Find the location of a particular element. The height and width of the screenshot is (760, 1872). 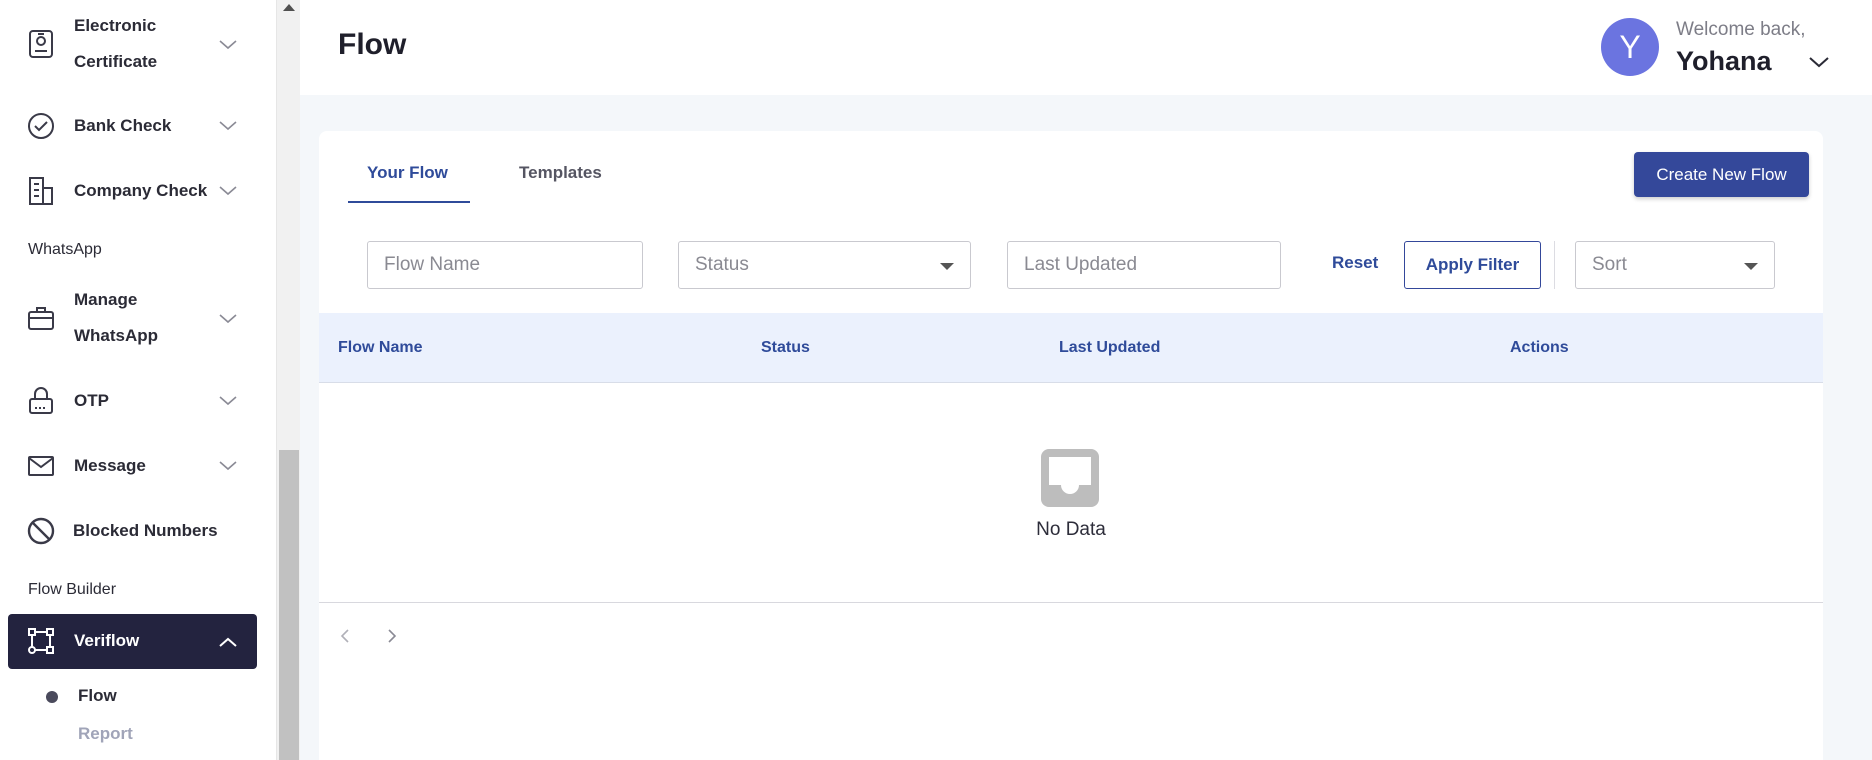

sort-select: Sort is located at coordinates (1675, 265).